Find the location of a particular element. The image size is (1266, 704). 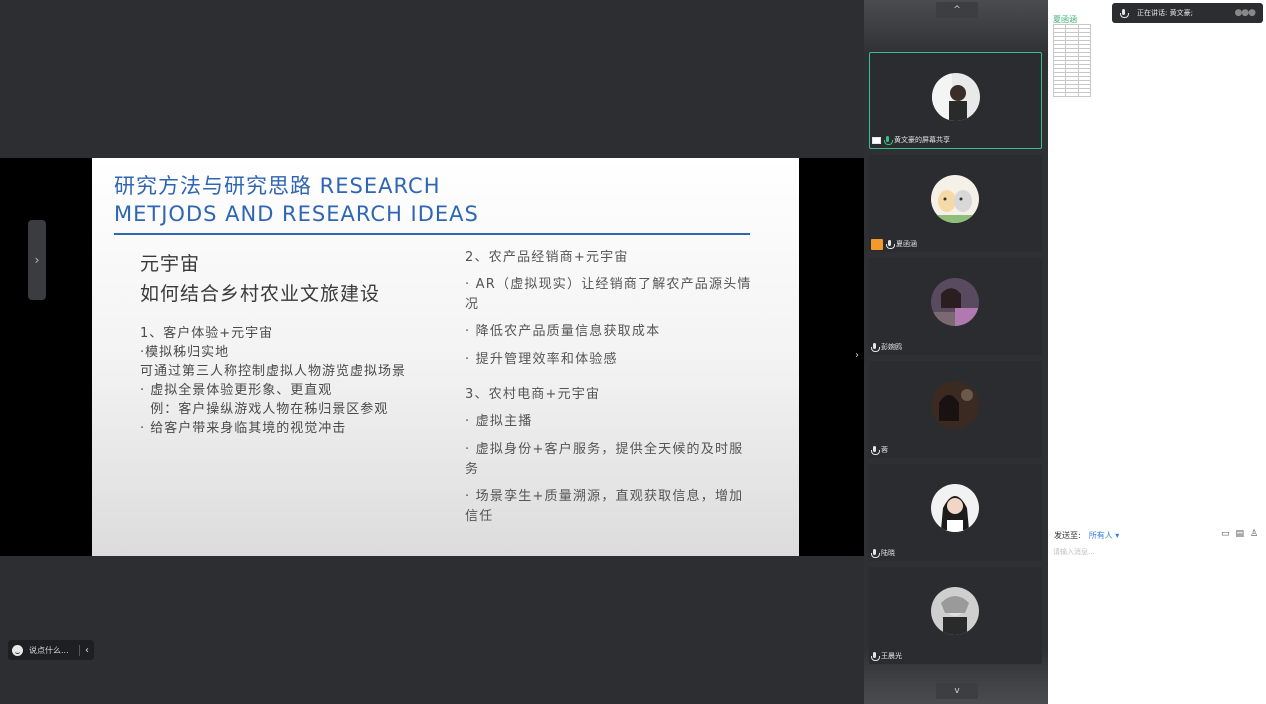

participant-name: 黄文豪的屏幕共享 is located at coordinates (922, 140).